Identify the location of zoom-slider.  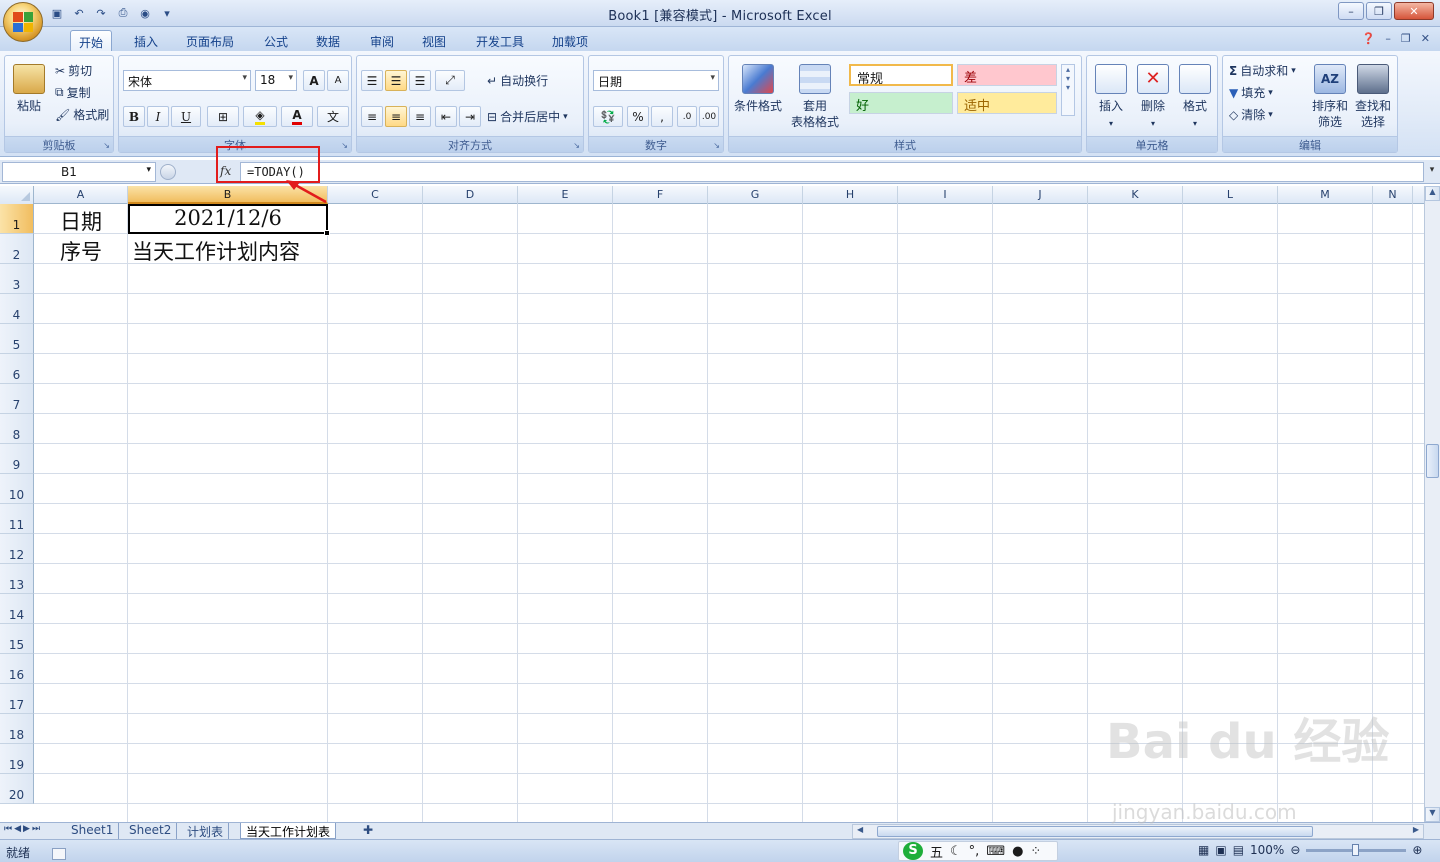
(1356, 849).